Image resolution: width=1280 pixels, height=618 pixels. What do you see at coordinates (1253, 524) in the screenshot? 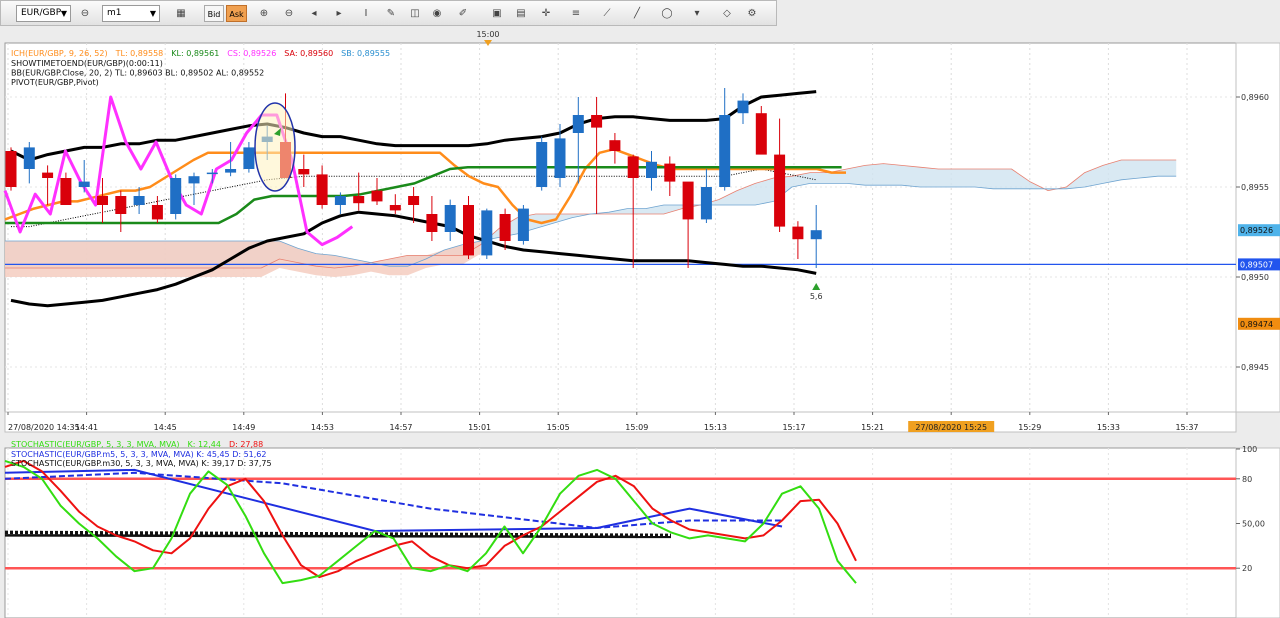
I see `y-tick-label: 50,00` at bounding box center [1253, 524].